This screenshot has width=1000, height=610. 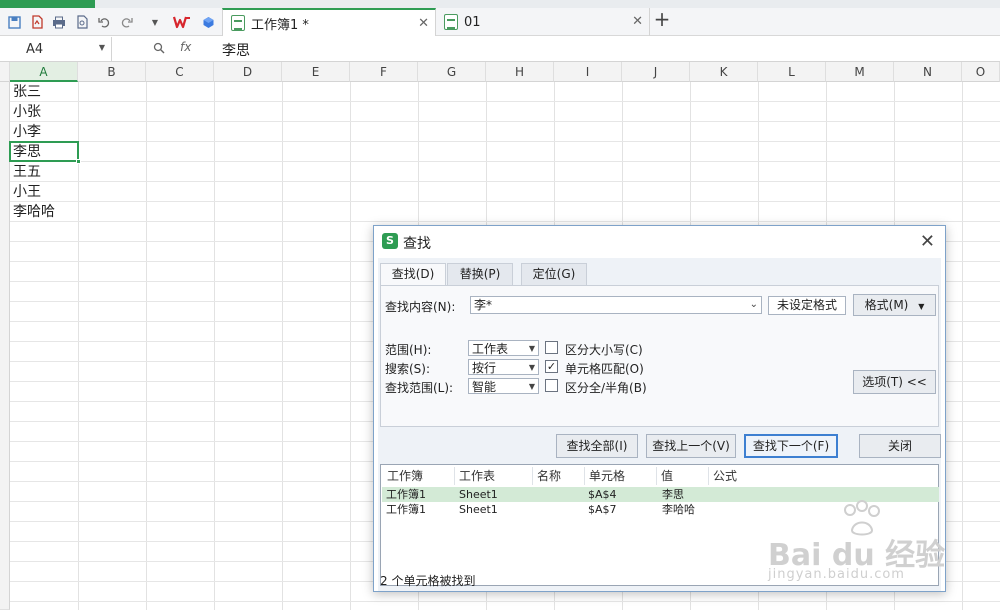 I want to click on dialog-title: 查找, so click(x=417, y=244).